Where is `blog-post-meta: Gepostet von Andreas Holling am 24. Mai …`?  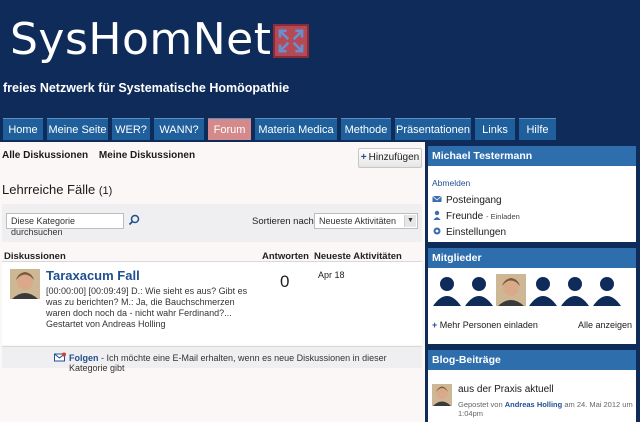
blog-post-meta: Gepostet von Andreas Holling am 24. Mai … is located at coordinates (547, 409).